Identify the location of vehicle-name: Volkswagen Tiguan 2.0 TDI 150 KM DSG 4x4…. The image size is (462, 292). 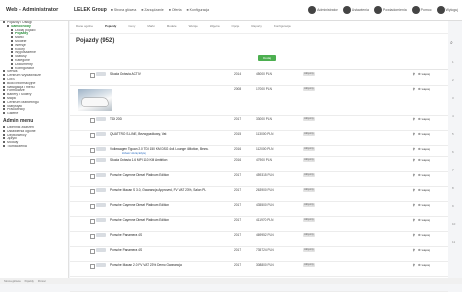
(165, 149).